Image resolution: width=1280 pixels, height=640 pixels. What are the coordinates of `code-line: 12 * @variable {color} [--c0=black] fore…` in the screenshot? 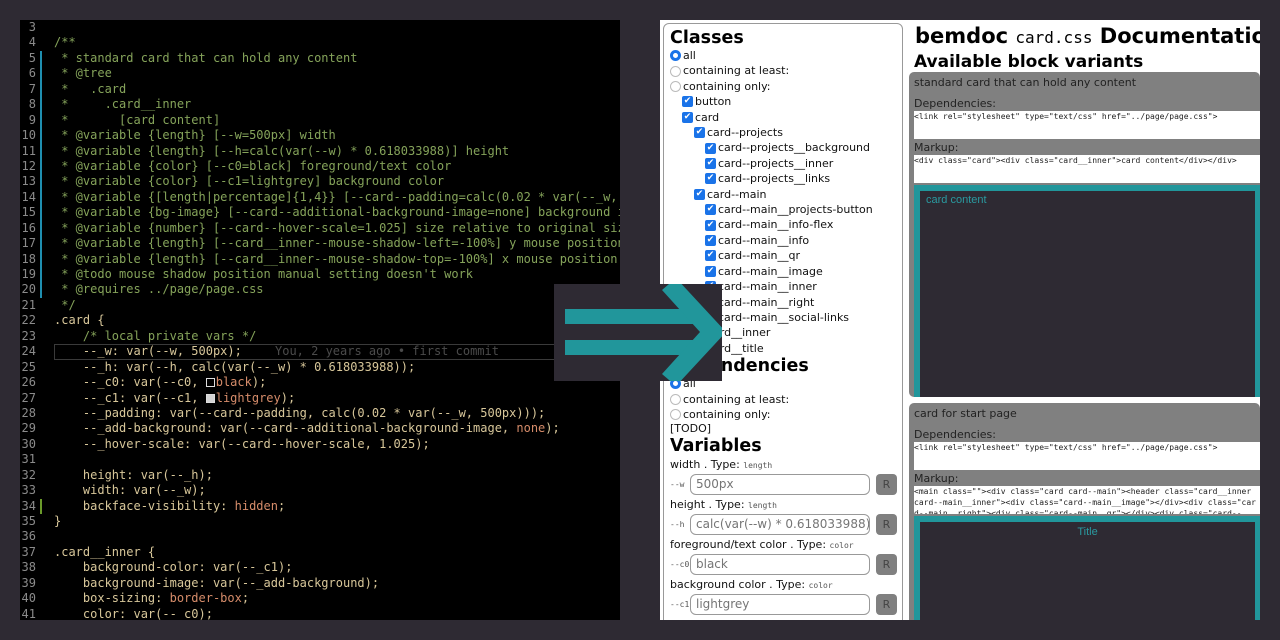 It's located at (320, 166).